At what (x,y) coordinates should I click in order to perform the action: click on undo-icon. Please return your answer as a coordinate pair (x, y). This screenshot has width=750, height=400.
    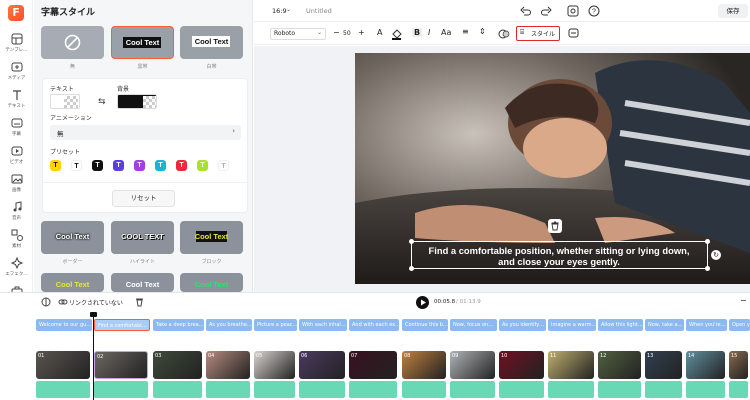
    Looking at the image, I should click on (525, 11).